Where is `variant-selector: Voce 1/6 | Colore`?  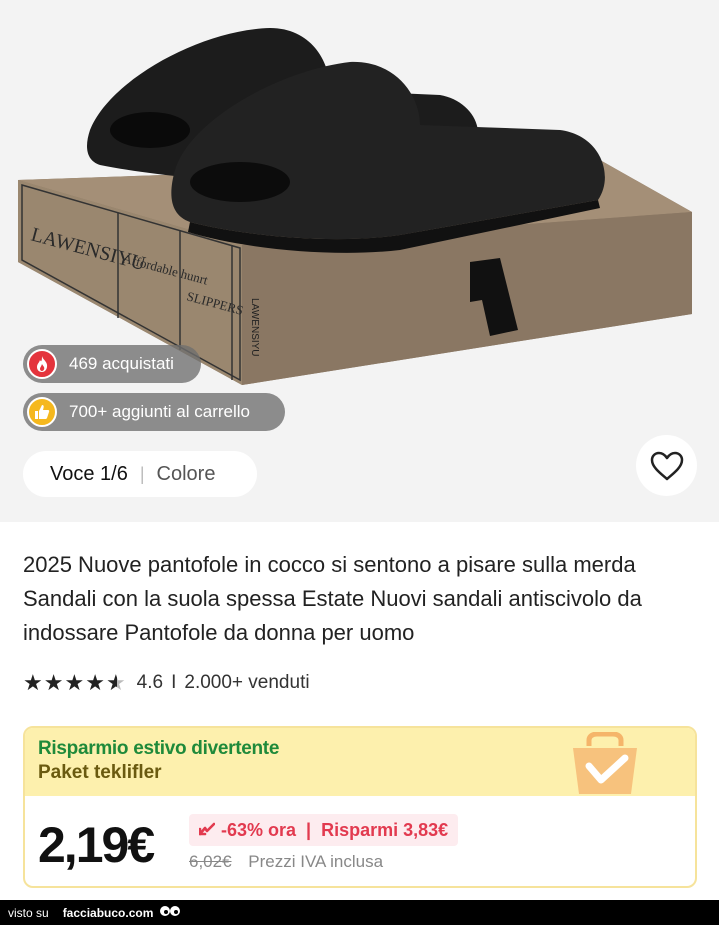 variant-selector: Voce 1/6 | Colore is located at coordinates (140, 474).